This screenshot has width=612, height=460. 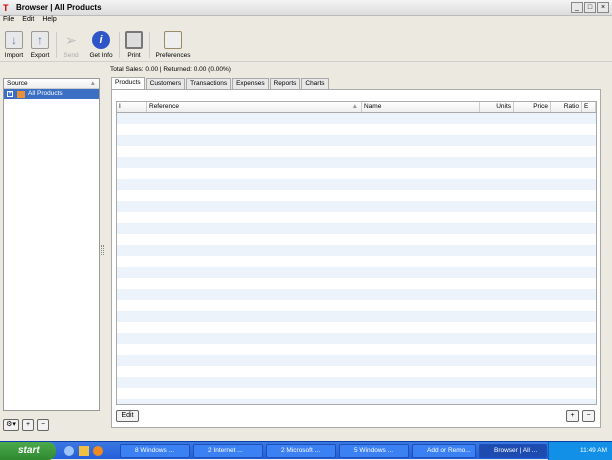 What do you see at coordinates (421, 107) in the screenshot?
I see `column-header-name: Name` at bounding box center [421, 107].